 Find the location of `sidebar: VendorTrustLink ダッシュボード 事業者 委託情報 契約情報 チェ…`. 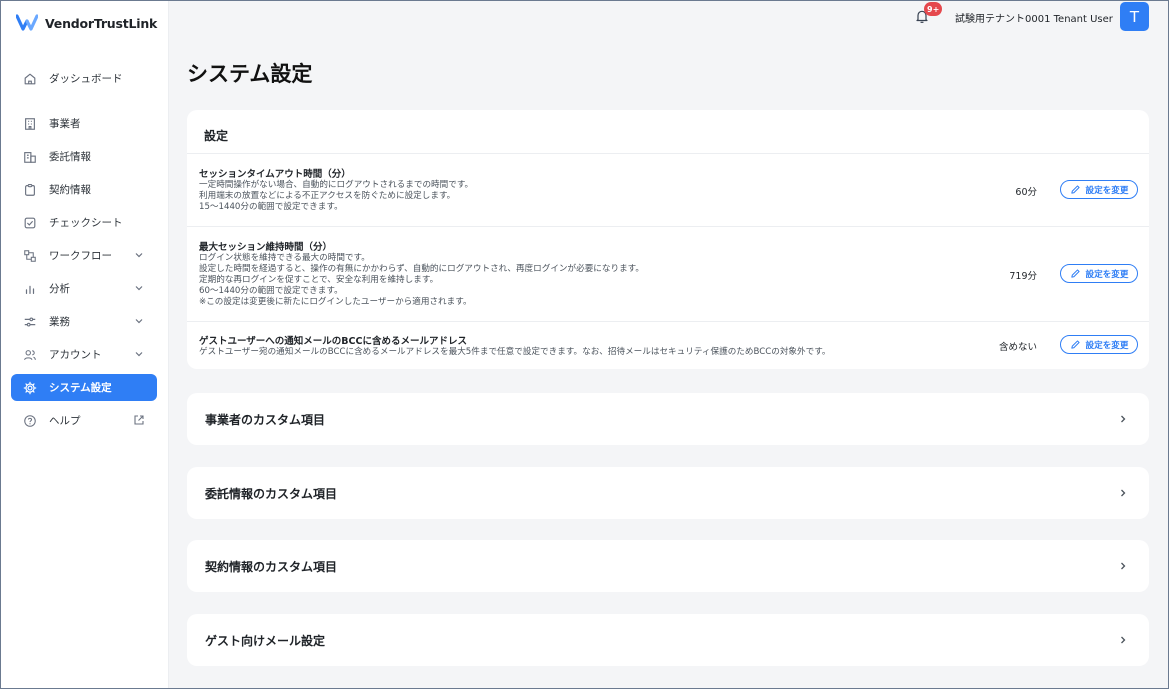

sidebar: VendorTrustLink ダッシュボード 事業者 委託情報 契約情報 チェ… is located at coordinates (84, 344).